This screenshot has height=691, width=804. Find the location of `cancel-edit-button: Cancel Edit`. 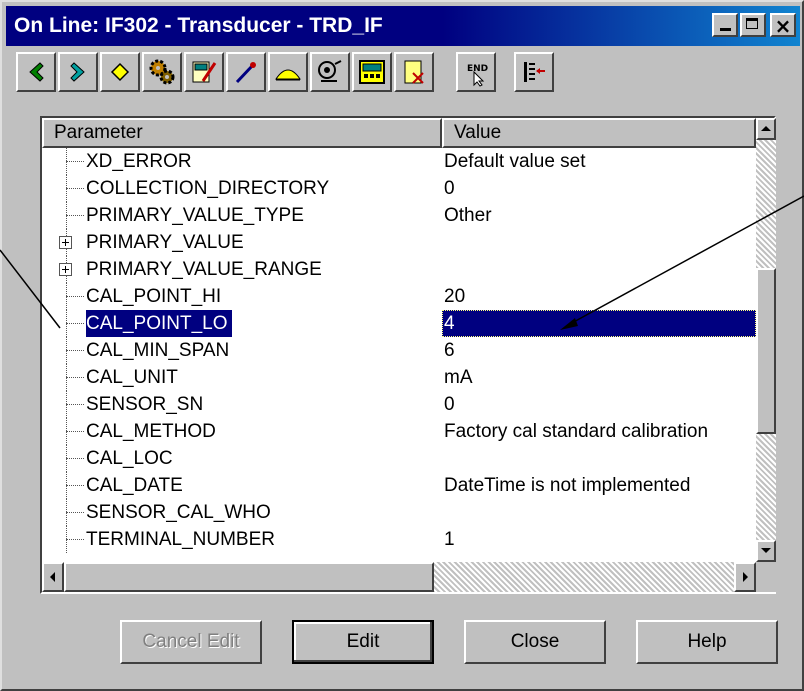

cancel-edit-button: Cancel Edit is located at coordinates (191, 642).